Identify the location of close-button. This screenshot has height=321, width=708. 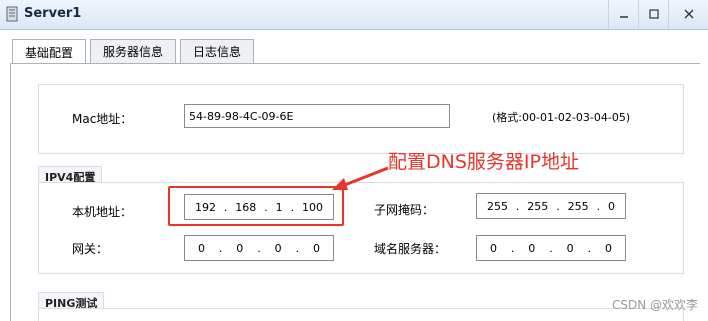
(688, 14).